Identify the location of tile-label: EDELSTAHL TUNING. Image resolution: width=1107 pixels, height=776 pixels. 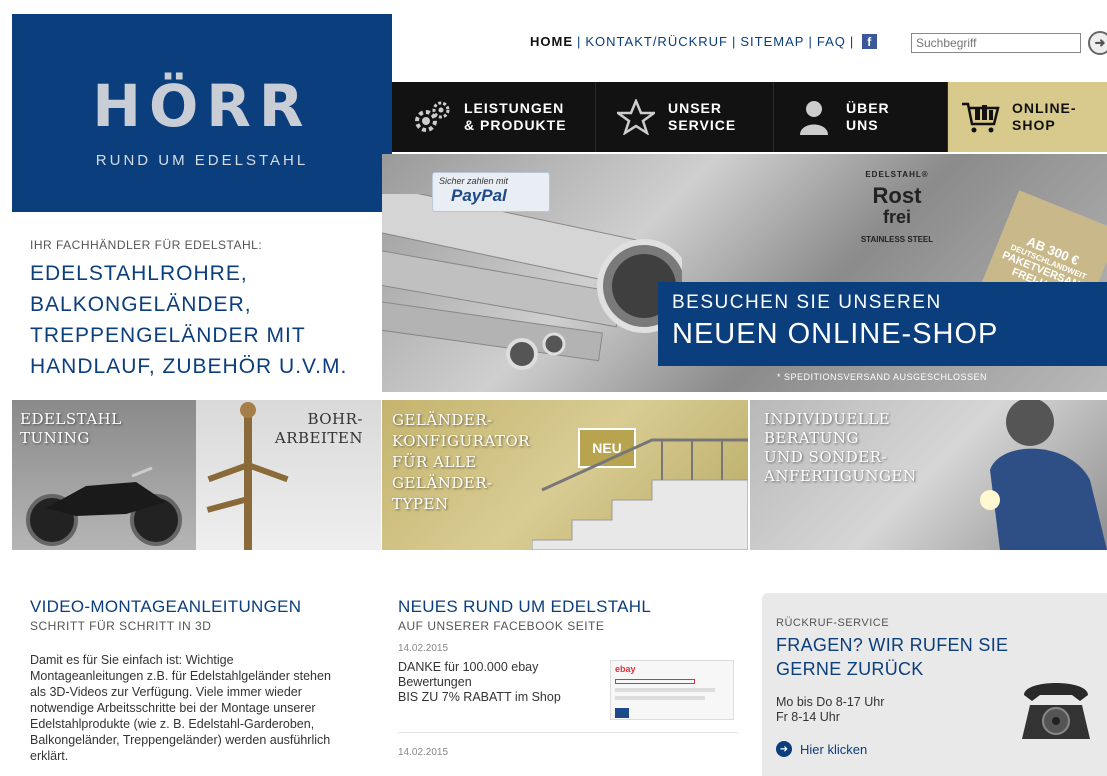
(71, 429).